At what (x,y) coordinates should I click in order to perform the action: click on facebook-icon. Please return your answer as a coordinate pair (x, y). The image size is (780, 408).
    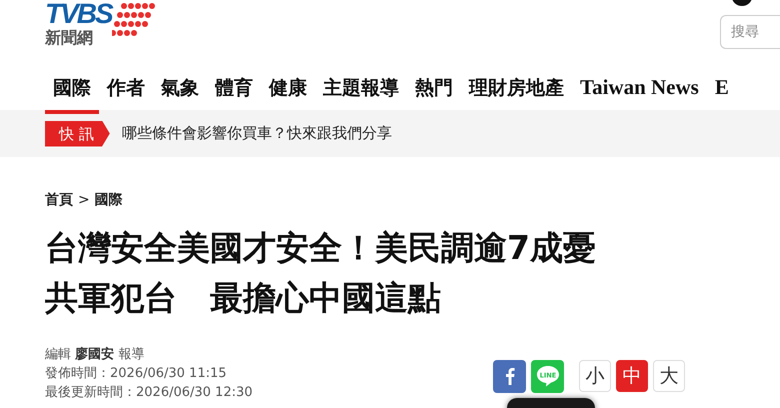
    Looking at the image, I should click on (509, 376).